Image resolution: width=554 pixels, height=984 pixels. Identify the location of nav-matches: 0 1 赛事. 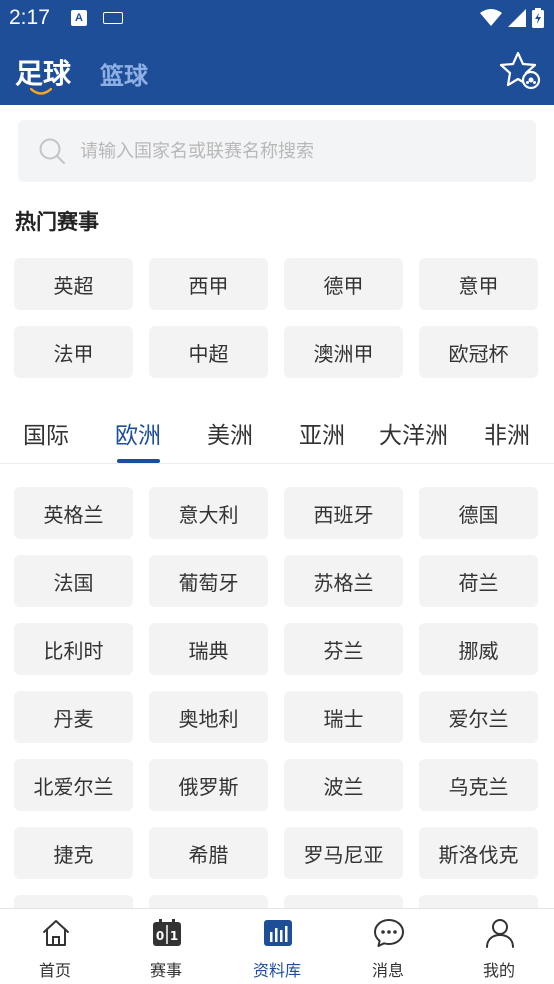
(166, 946).